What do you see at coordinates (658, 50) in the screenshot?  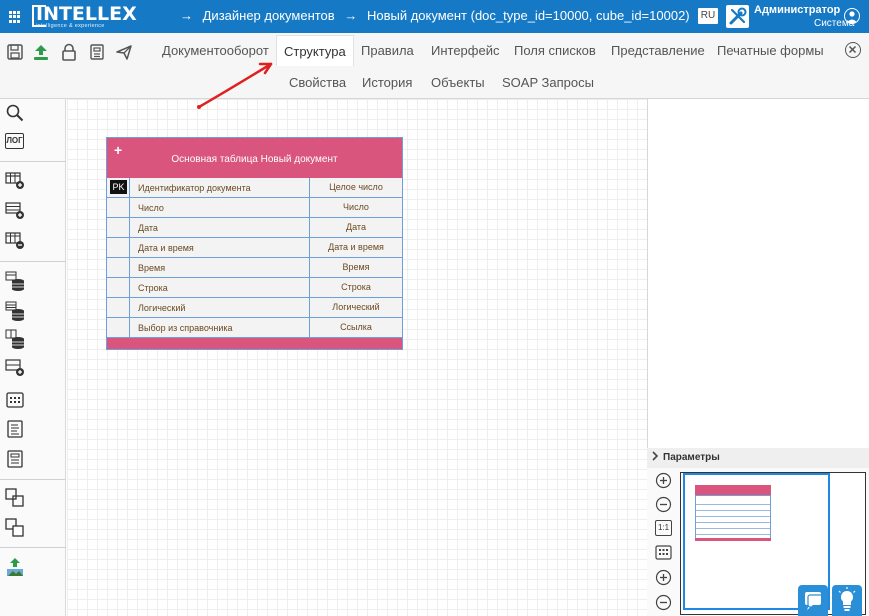 I see `tab-view: Представление` at bounding box center [658, 50].